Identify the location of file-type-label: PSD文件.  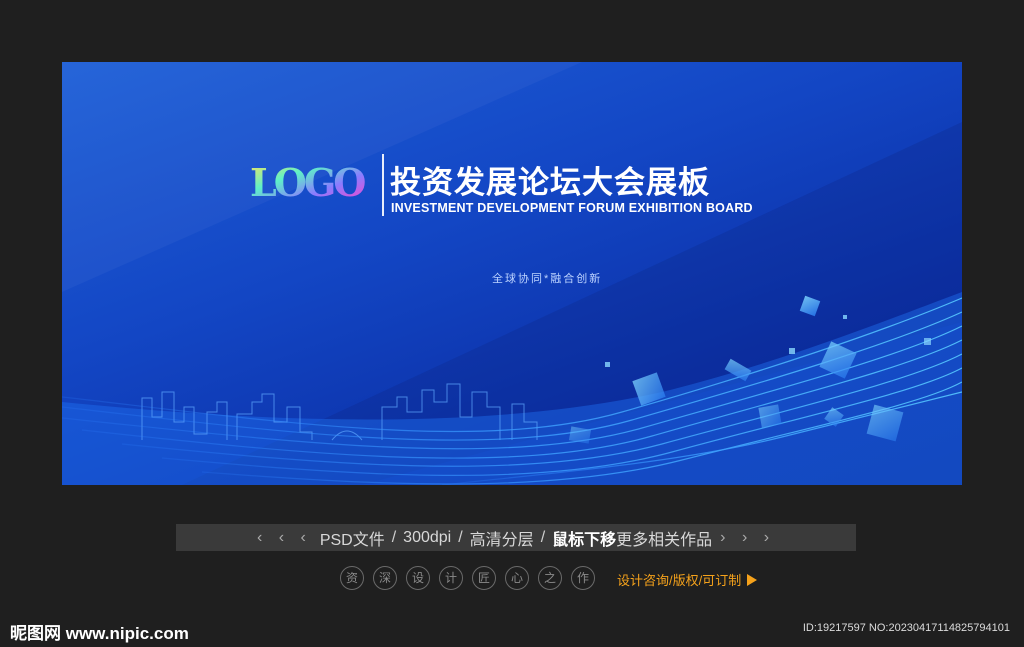
(352, 540).